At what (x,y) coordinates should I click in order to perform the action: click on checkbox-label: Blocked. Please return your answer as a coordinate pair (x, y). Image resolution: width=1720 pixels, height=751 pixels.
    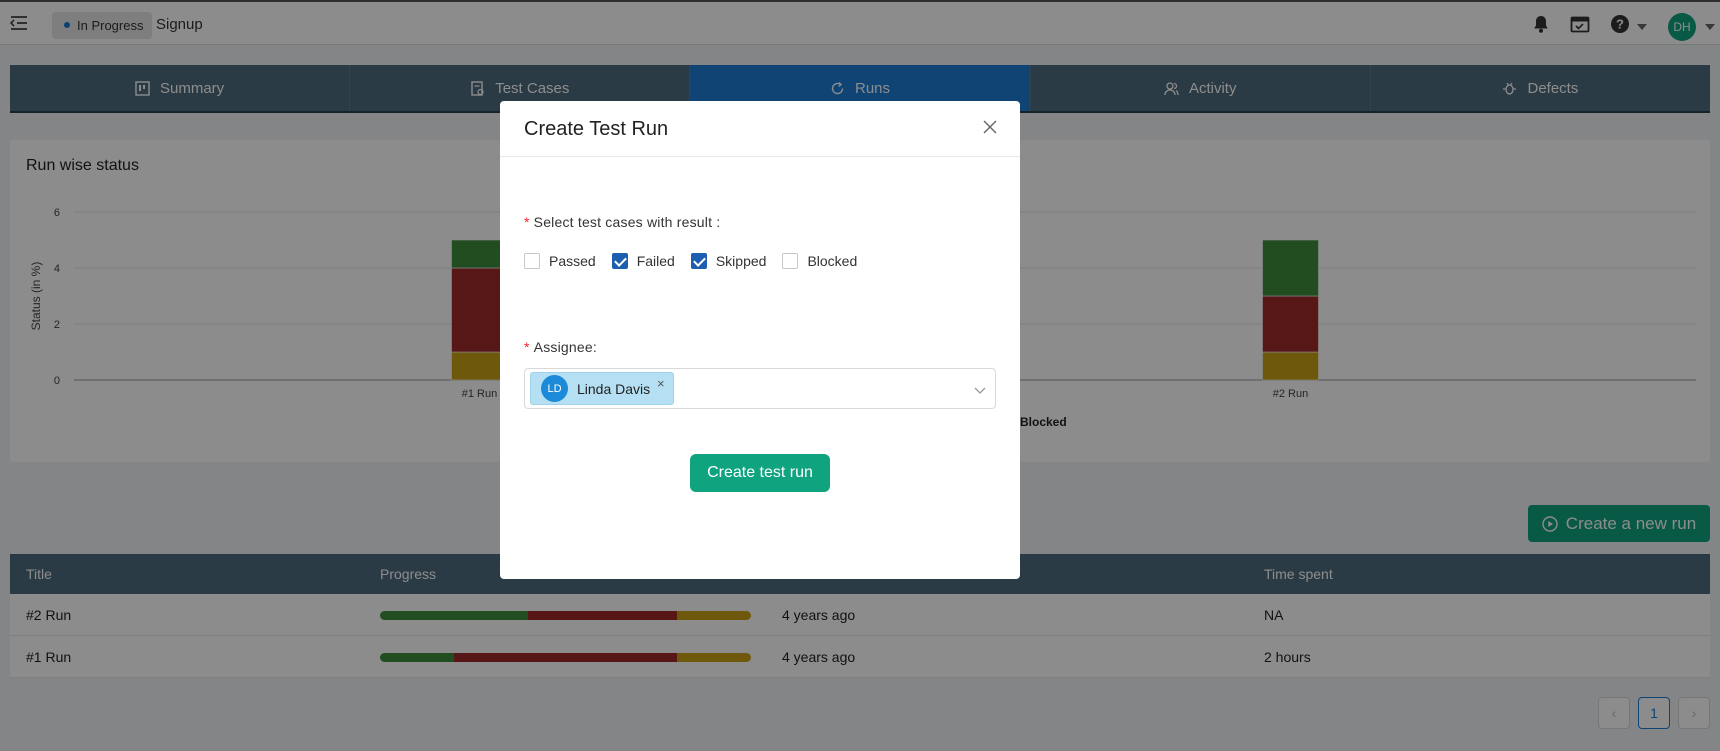
    Looking at the image, I should click on (832, 261).